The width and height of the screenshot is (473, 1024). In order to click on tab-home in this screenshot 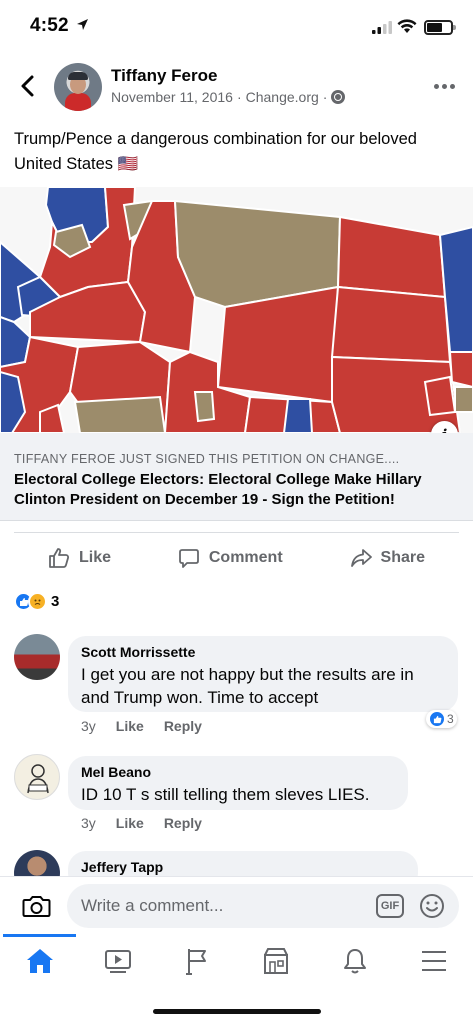, I will do `click(40, 961)`.